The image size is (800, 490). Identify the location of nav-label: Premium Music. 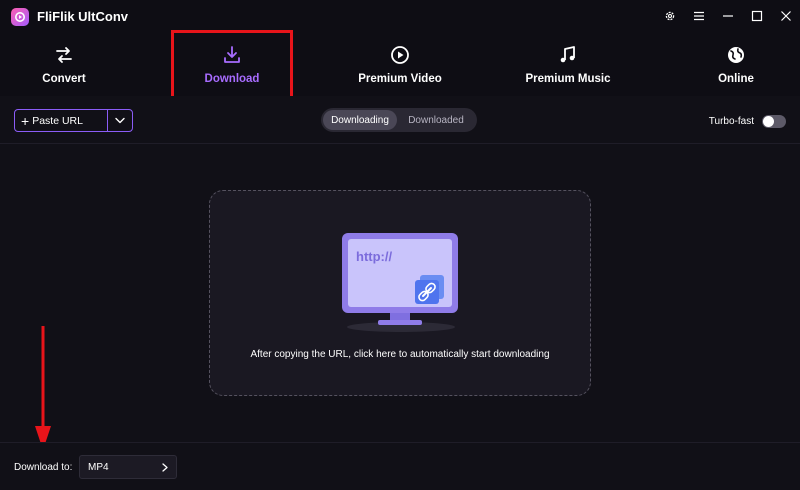
(568, 79).